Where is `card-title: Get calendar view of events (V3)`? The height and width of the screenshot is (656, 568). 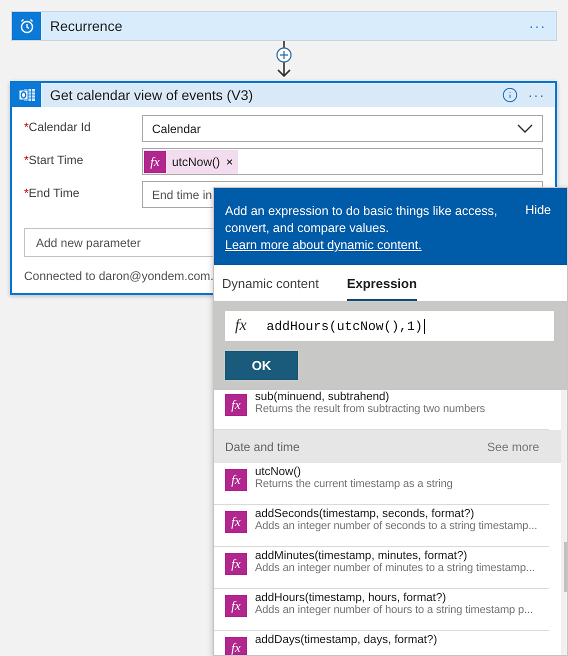 card-title: Get calendar view of events (V3) is located at coordinates (151, 95).